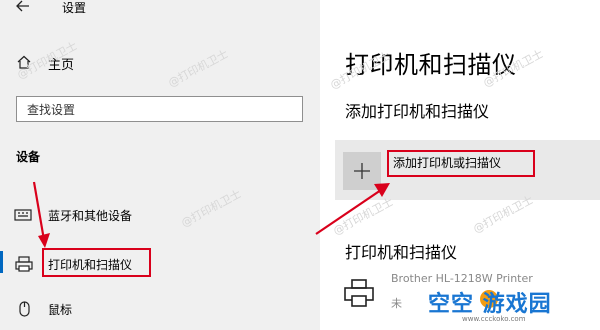 This screenshot has width=600, height=330. I want to click on selected-indicator, so click(1, 262).